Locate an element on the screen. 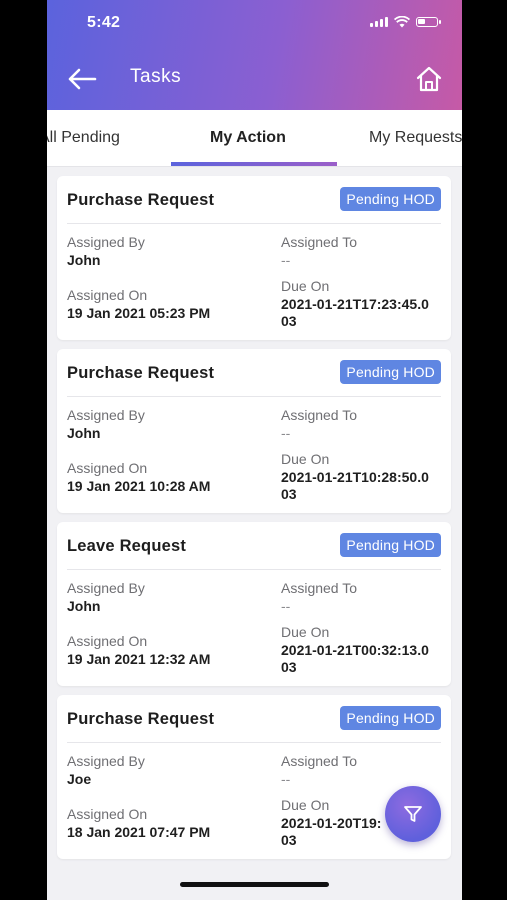 The image size is (507, 900). page-title: Tasks is located at coordinates (156, 76).